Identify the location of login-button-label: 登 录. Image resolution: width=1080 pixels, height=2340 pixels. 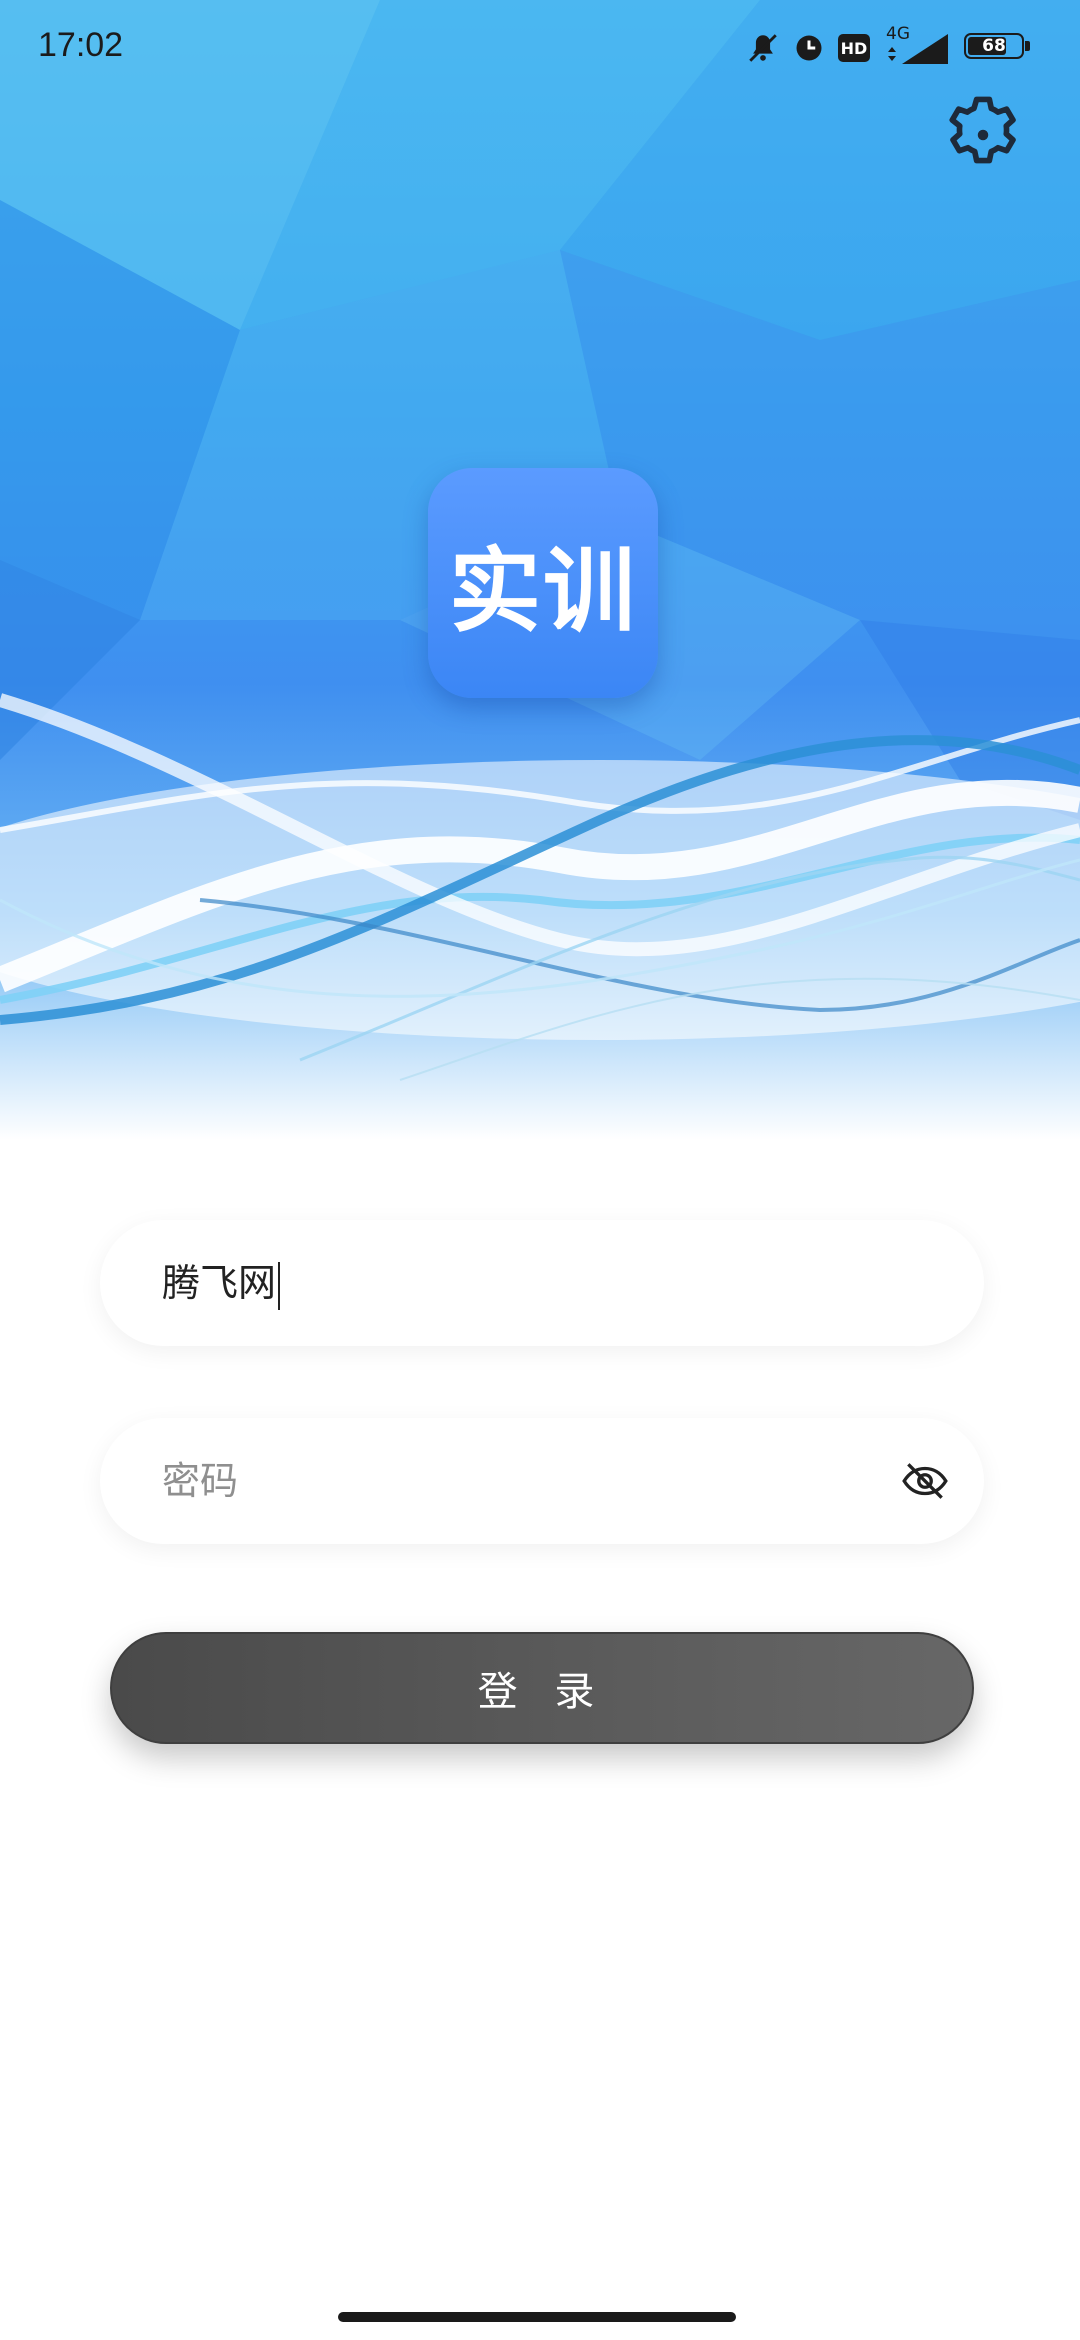
(542, 1692).